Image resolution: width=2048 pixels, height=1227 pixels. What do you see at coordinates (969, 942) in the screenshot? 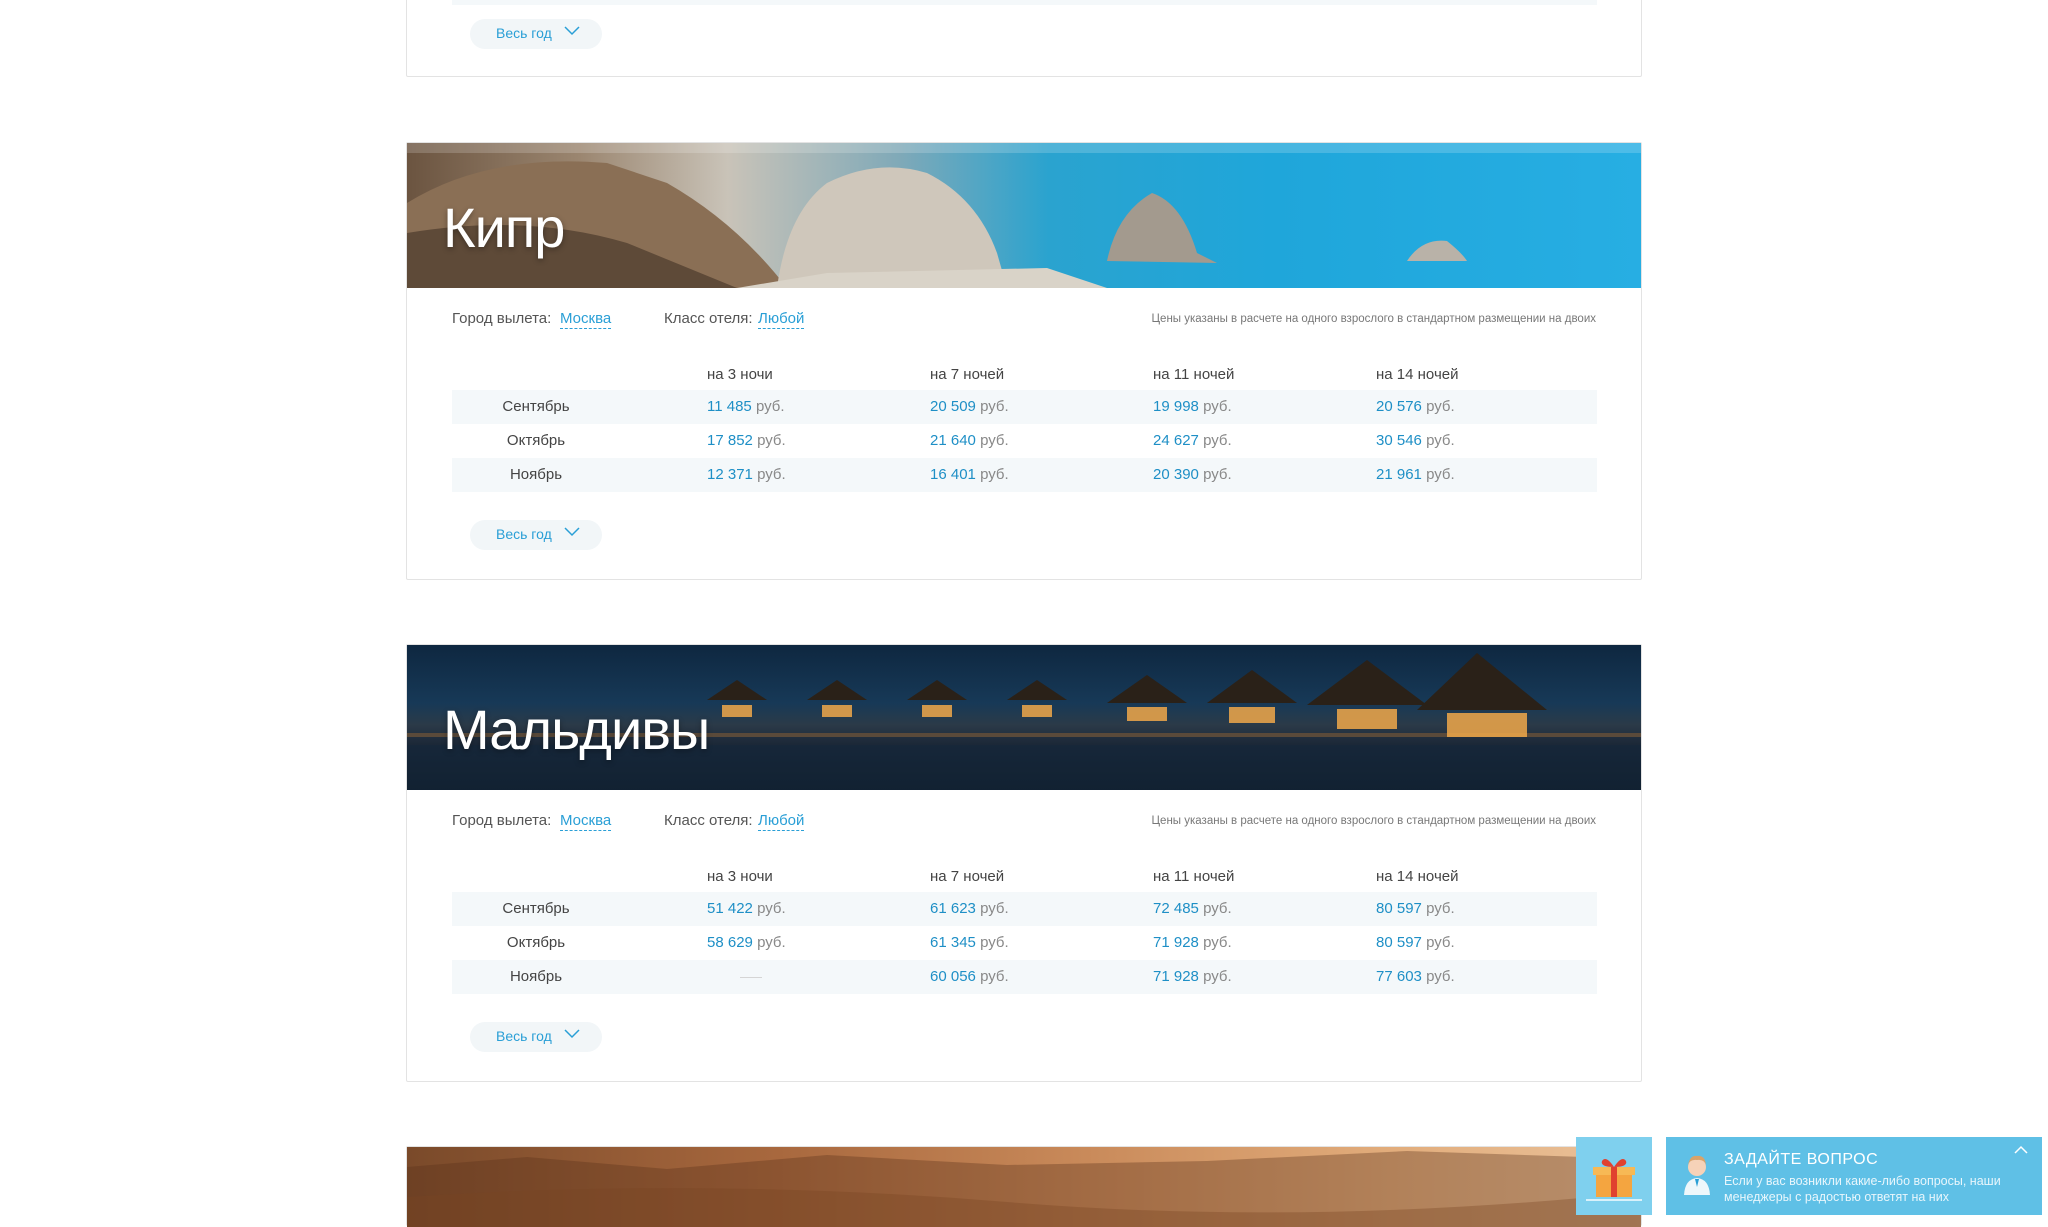
I see `price-cell: 61 345 руб.` at bounding box center [969, 942].